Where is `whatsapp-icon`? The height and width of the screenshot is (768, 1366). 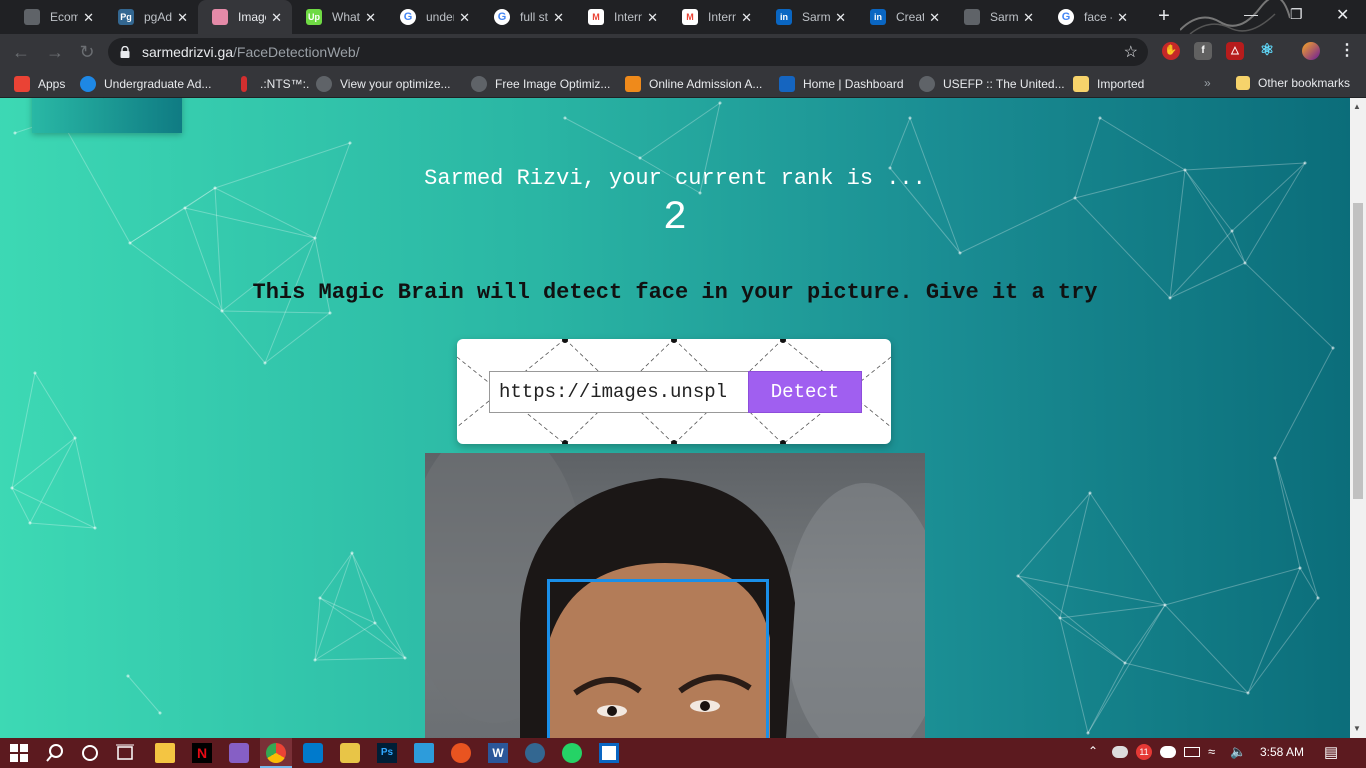 whatsapp-icon is located at coordinates (572, 753).